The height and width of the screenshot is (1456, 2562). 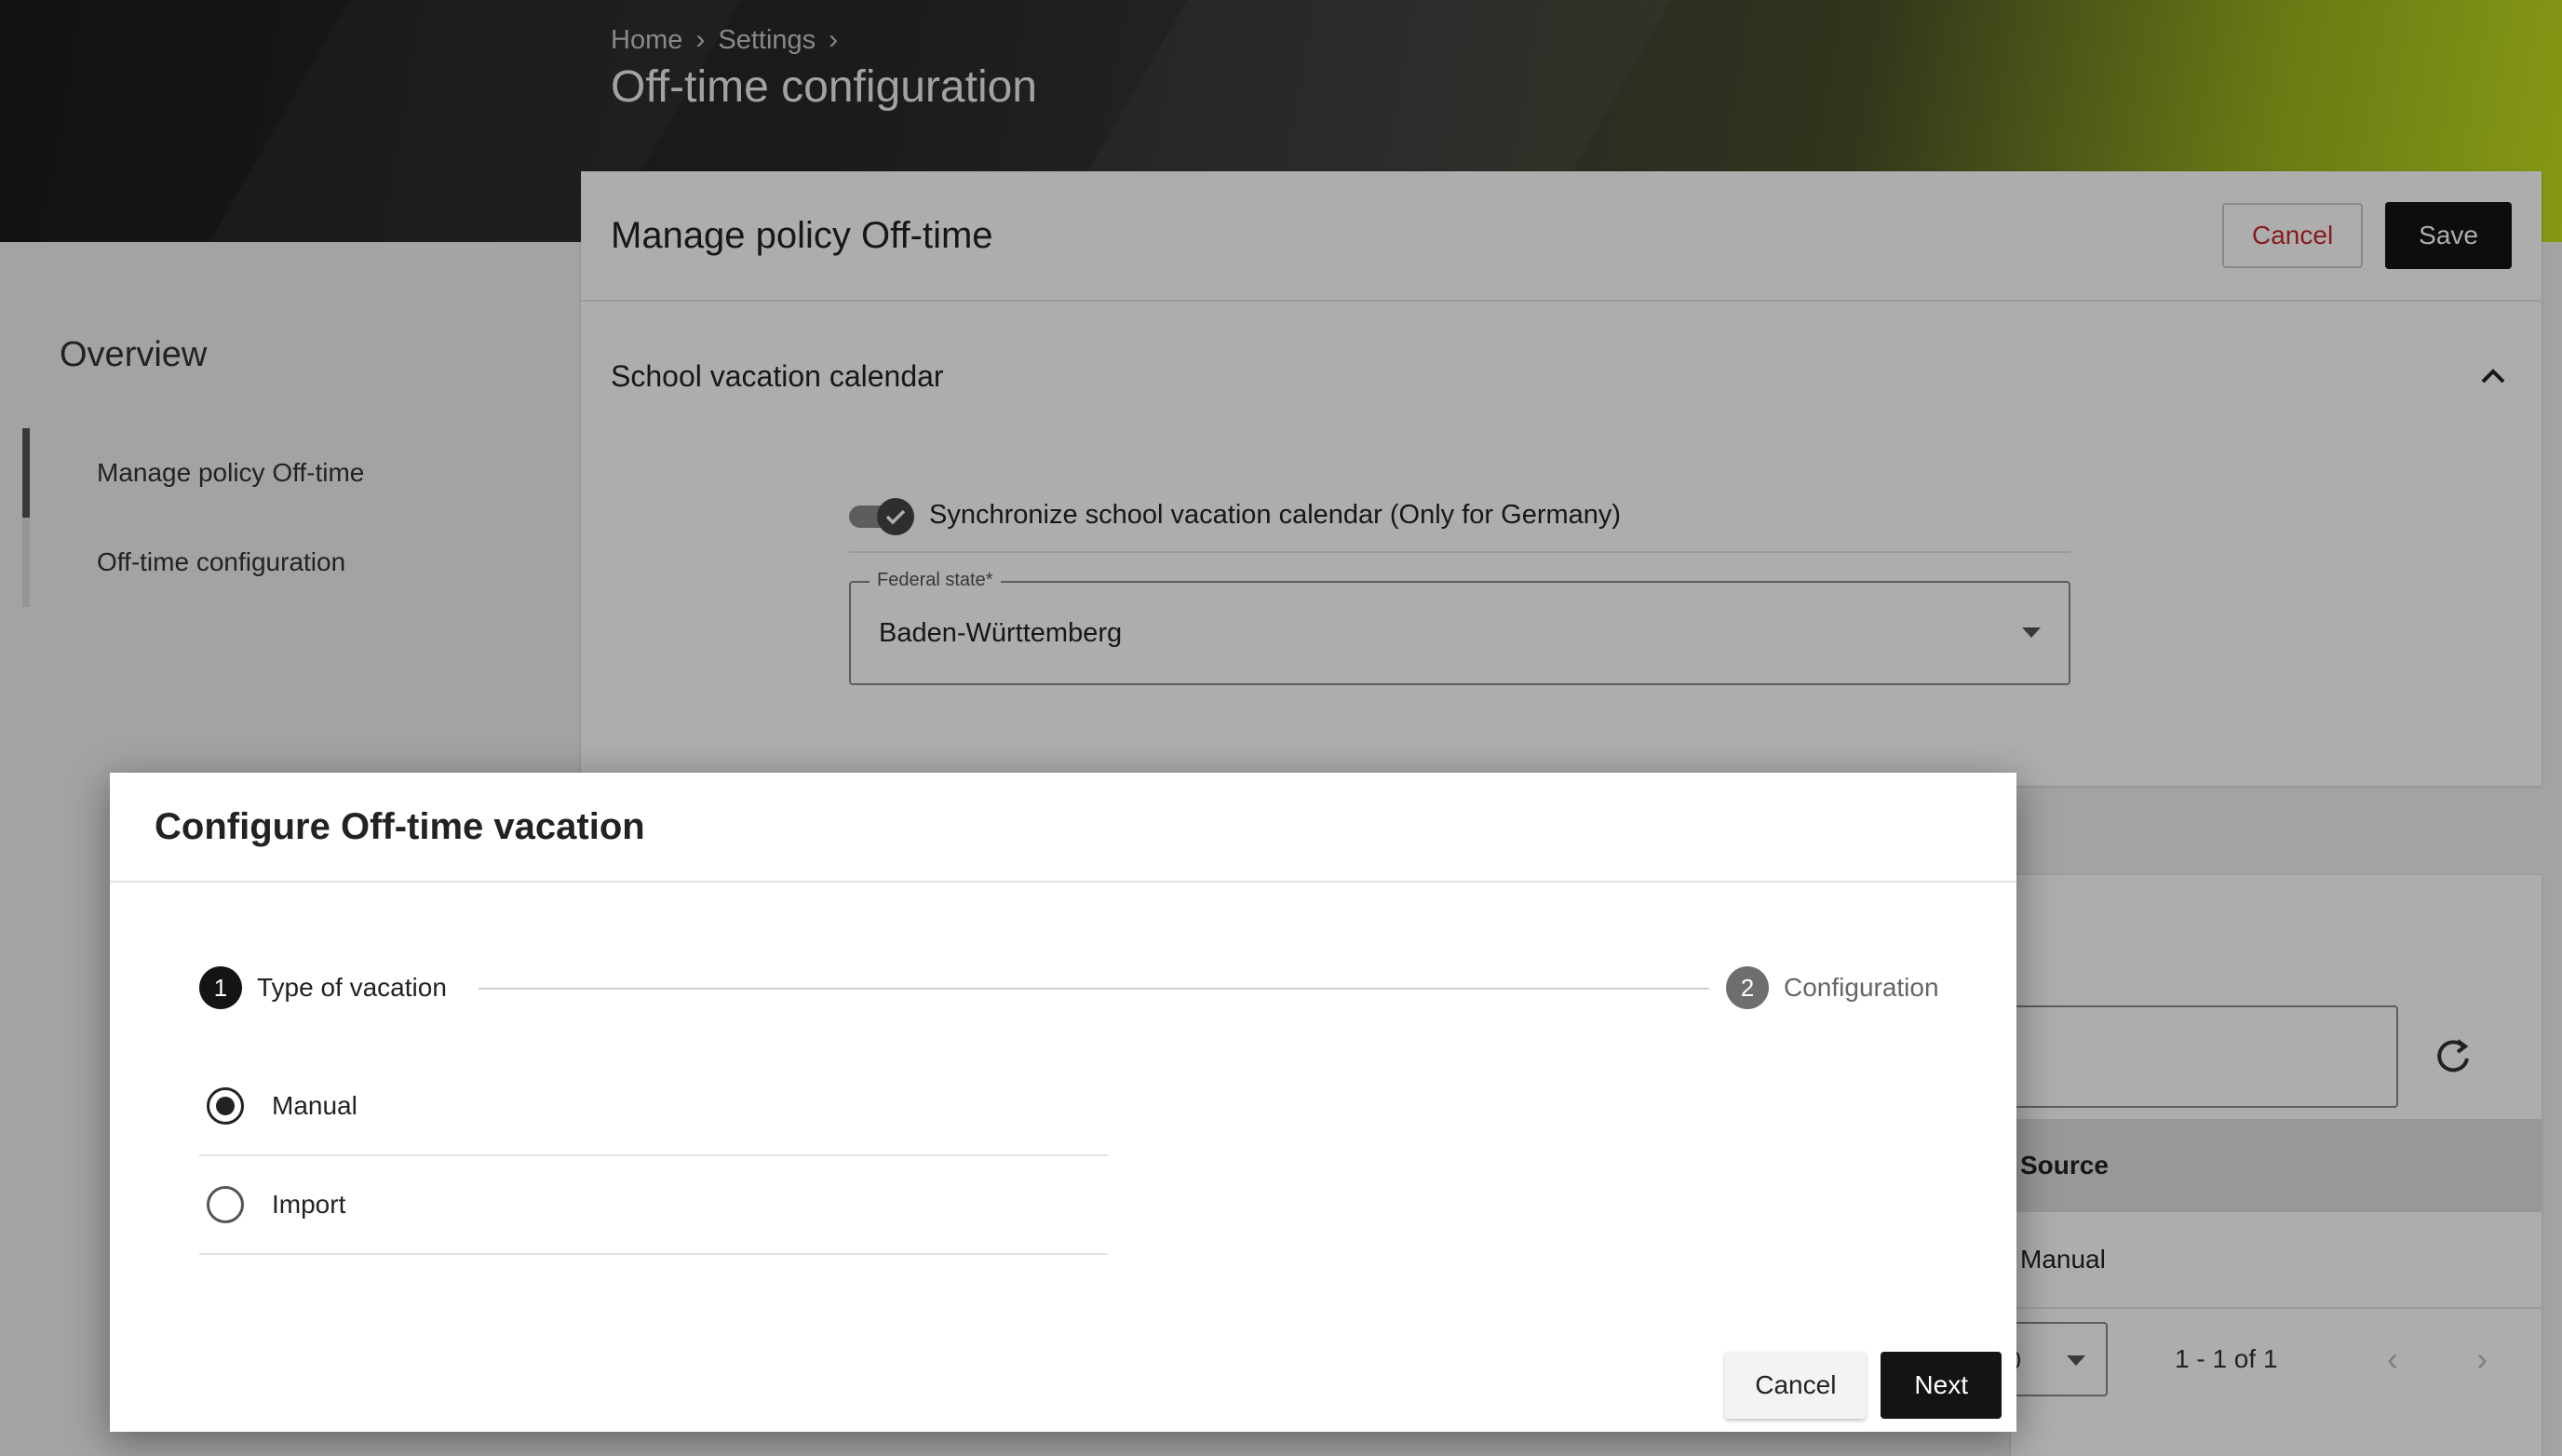 I want to click on radio-option-manual: Manual, so click(x=654, y=1107).